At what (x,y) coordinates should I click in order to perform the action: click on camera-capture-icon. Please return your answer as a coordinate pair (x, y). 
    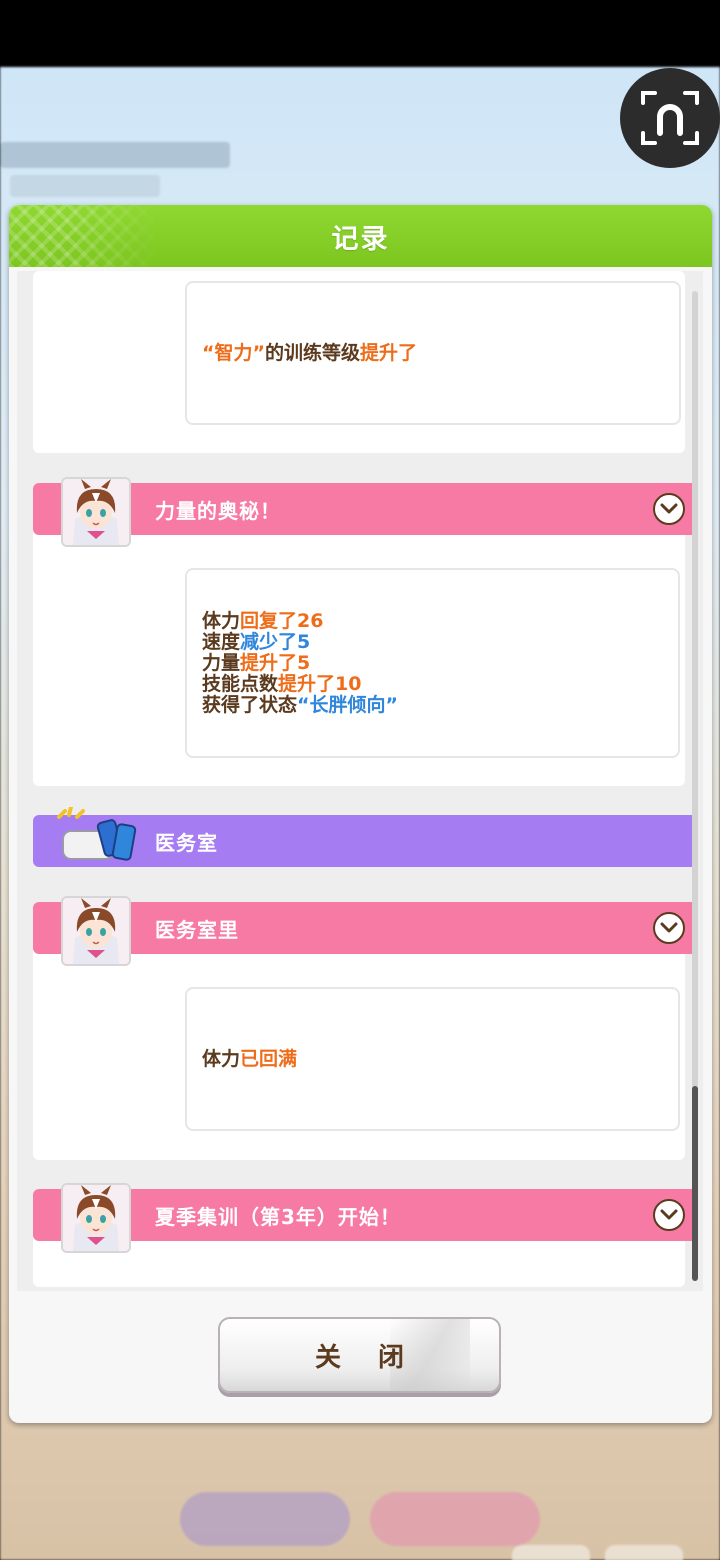
    Looking at the image, I should click on (670, 118).